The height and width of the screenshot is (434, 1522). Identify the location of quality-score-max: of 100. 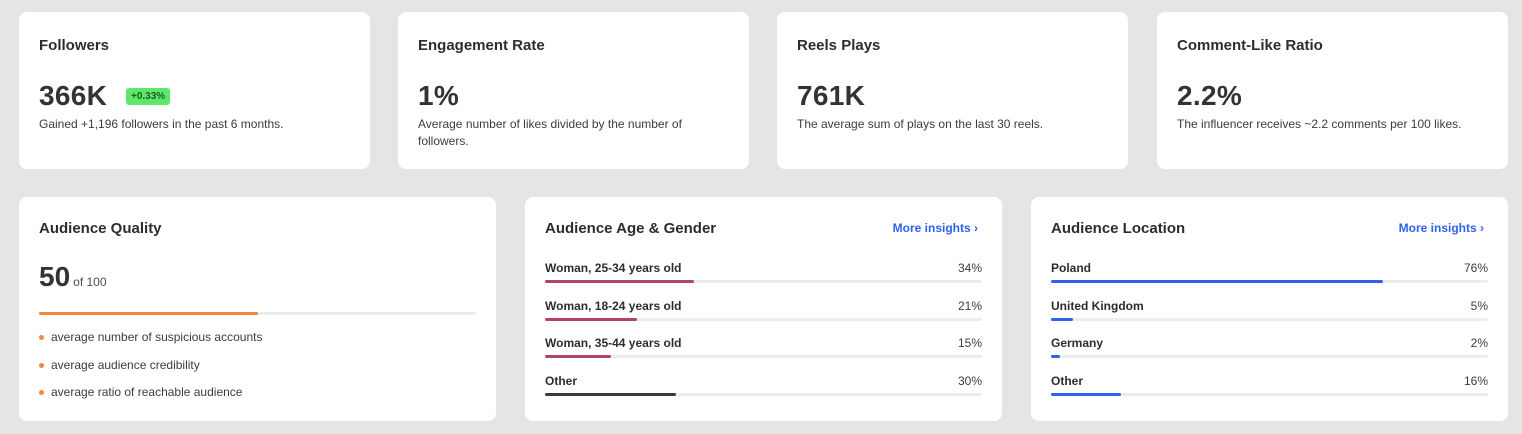
(90, 282).